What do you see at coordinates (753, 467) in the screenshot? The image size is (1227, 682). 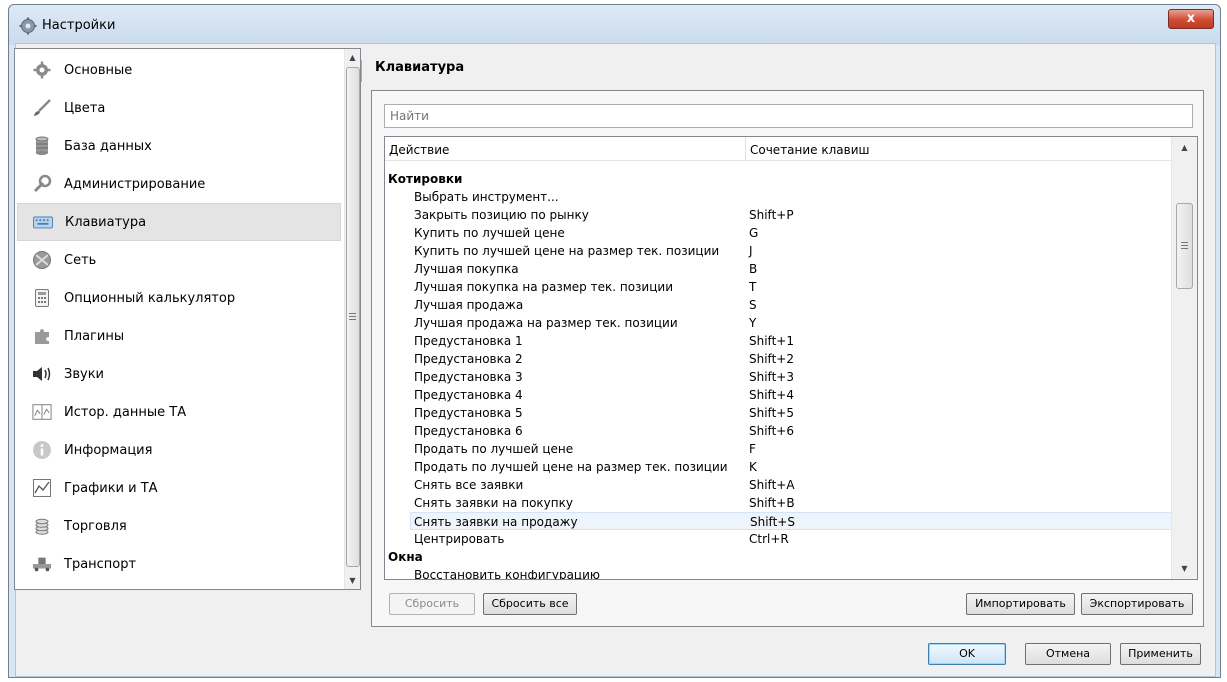 I see `shortcut-cell: K` at bounding box center [753, 467].